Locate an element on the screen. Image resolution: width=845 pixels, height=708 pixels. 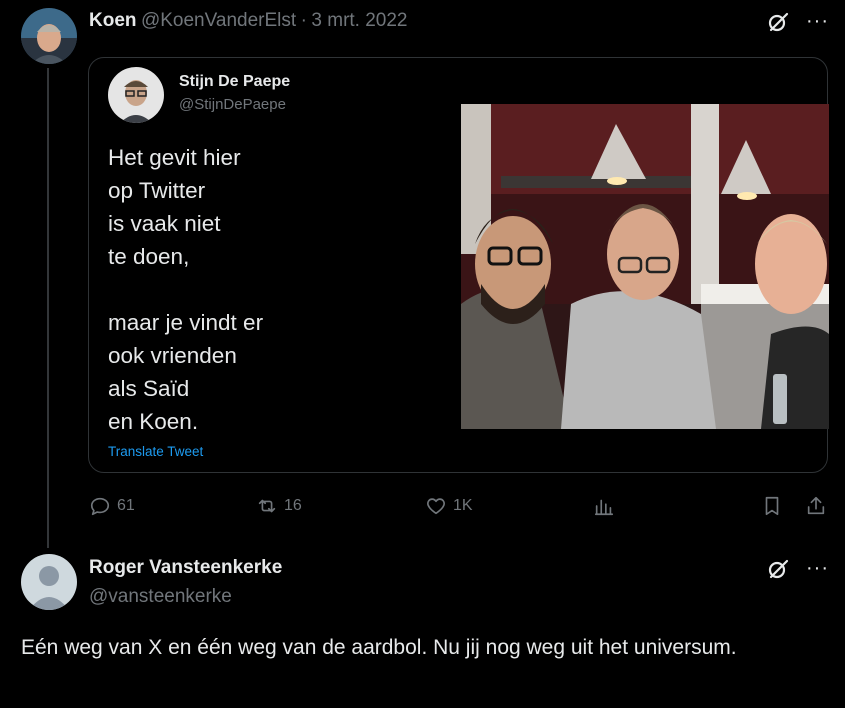
reply-author-avatar is located at coordinates (49, 582).